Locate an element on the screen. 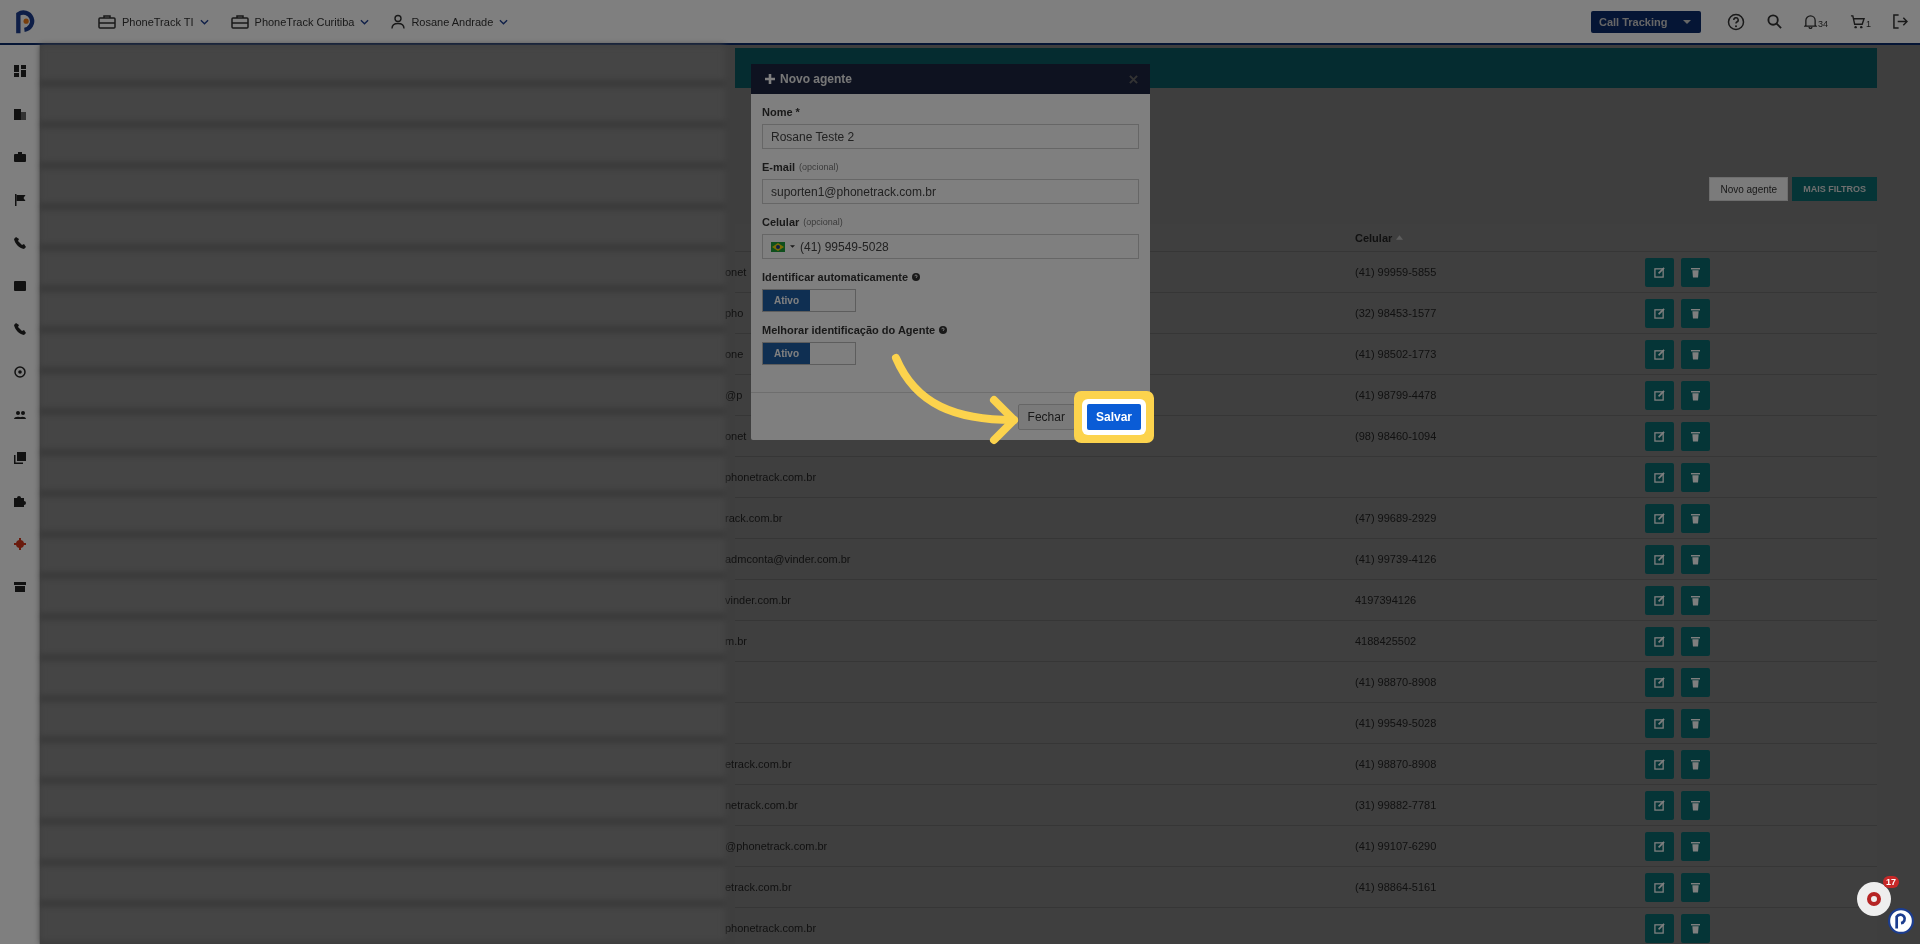 The width and height of the screenshot is (1920, 944). more-filters-button: MAIS FILTROS is located at coordinates (1834, 189).